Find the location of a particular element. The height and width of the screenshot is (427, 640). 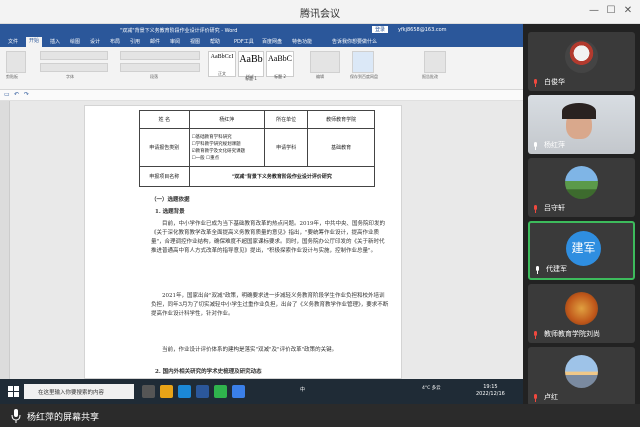

participant-name: 卢红 is located at coordinates (551, 397).